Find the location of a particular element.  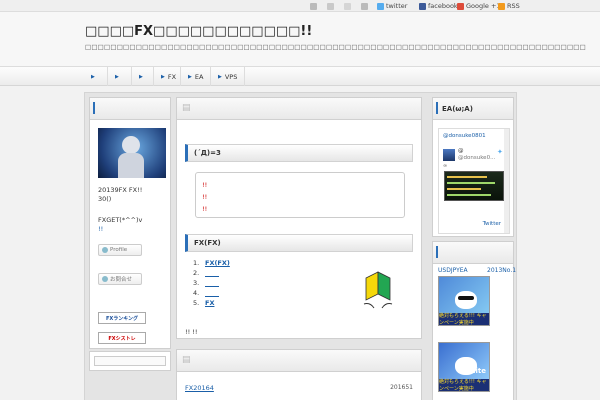

campaign-banner-1: 絶対もらえる!!! キャンペーン実施中 is located at coordinates (464, 301).